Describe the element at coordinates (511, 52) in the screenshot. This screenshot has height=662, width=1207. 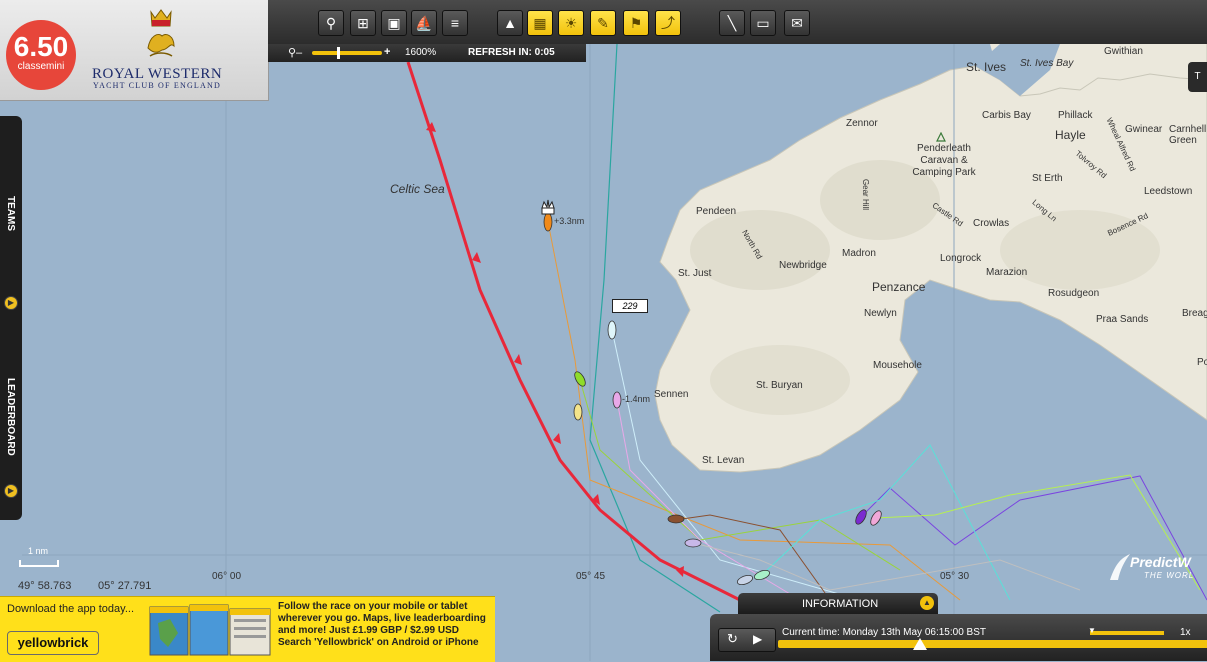
I see `refresh-countdown: REFRESH IN: 0:05` at that location.